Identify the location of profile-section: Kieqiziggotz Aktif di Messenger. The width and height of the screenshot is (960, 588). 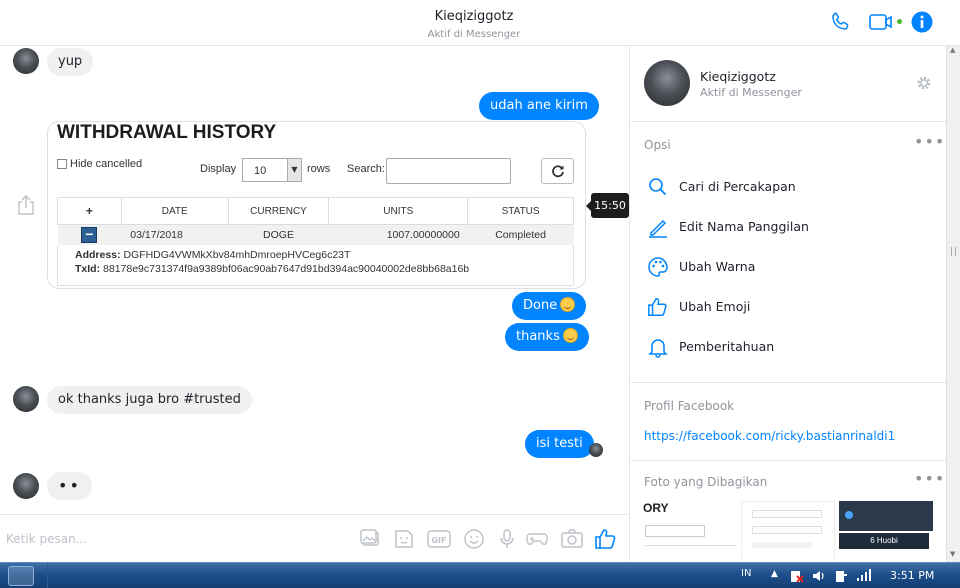
(788, 84).